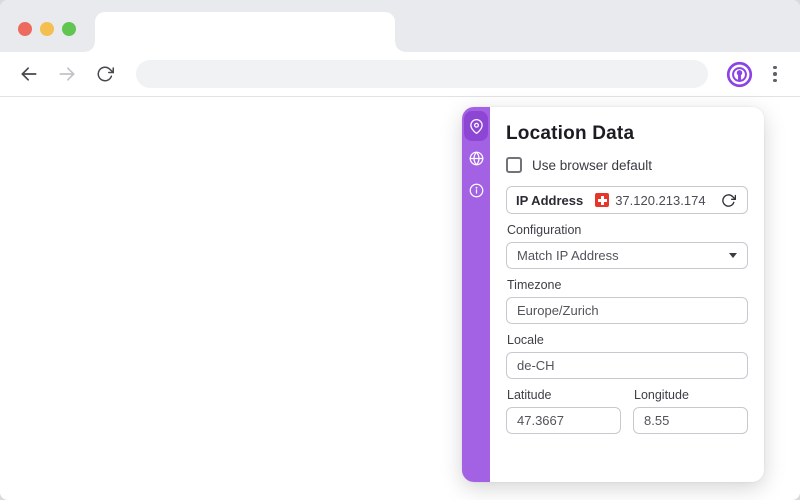 The height and width of the screenshot is (500, 800). I want to click on address-bar-input, so click(422, 74).